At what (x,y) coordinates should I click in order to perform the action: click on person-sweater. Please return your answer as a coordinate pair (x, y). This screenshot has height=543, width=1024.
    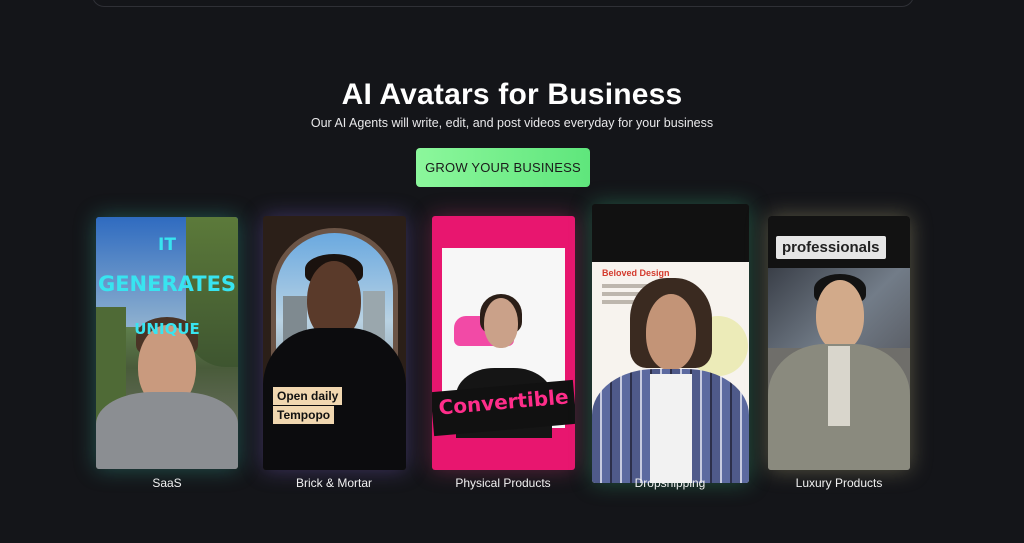
    Looking at the image, I should click on (167, 430).